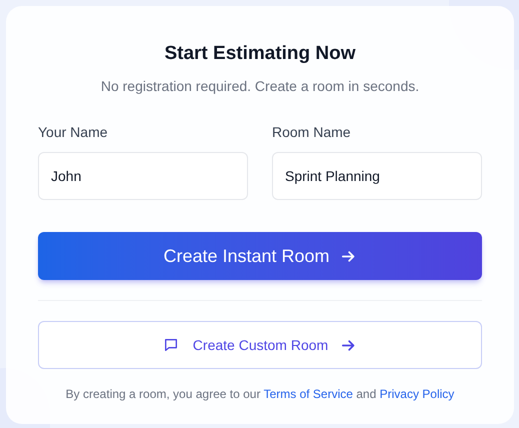  Describe the element at coordinates (260, 54) in the screenshot. I see `heading: Start Estimating Now` at that location.